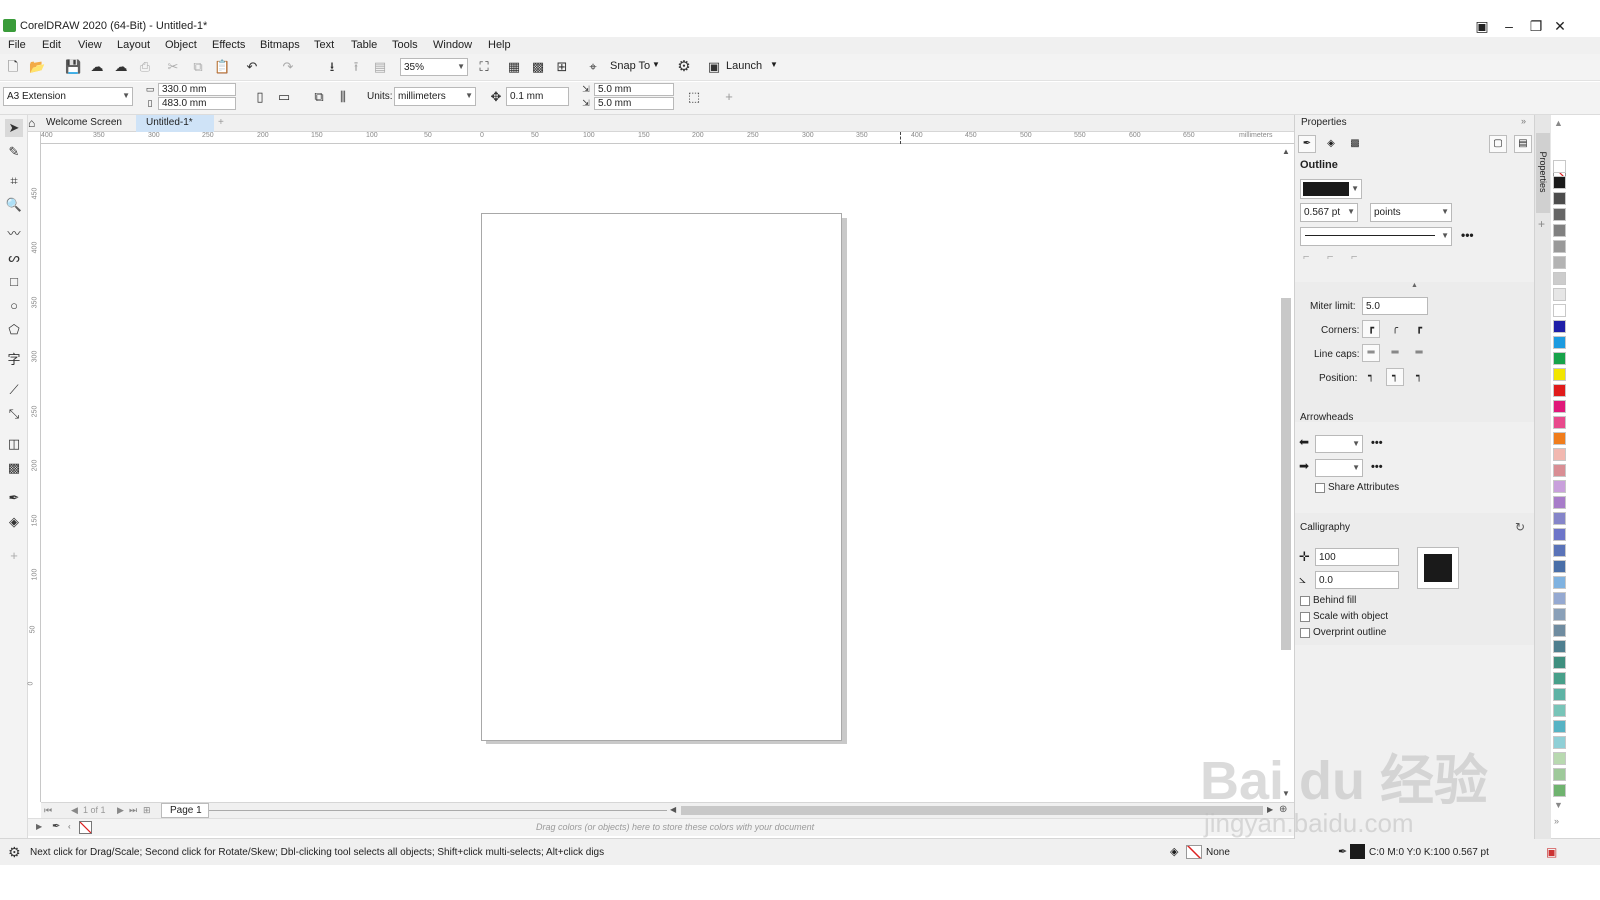 The height and width of the screenshot is (900, 1600). Describe the element at coordinates (1330, 257) in the screenshot. I see `join-style-b-icon: ⌐` at that location.